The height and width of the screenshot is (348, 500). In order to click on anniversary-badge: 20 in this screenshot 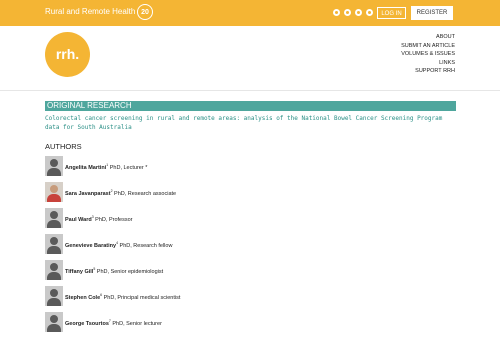, I will do `click(145, 12)`.